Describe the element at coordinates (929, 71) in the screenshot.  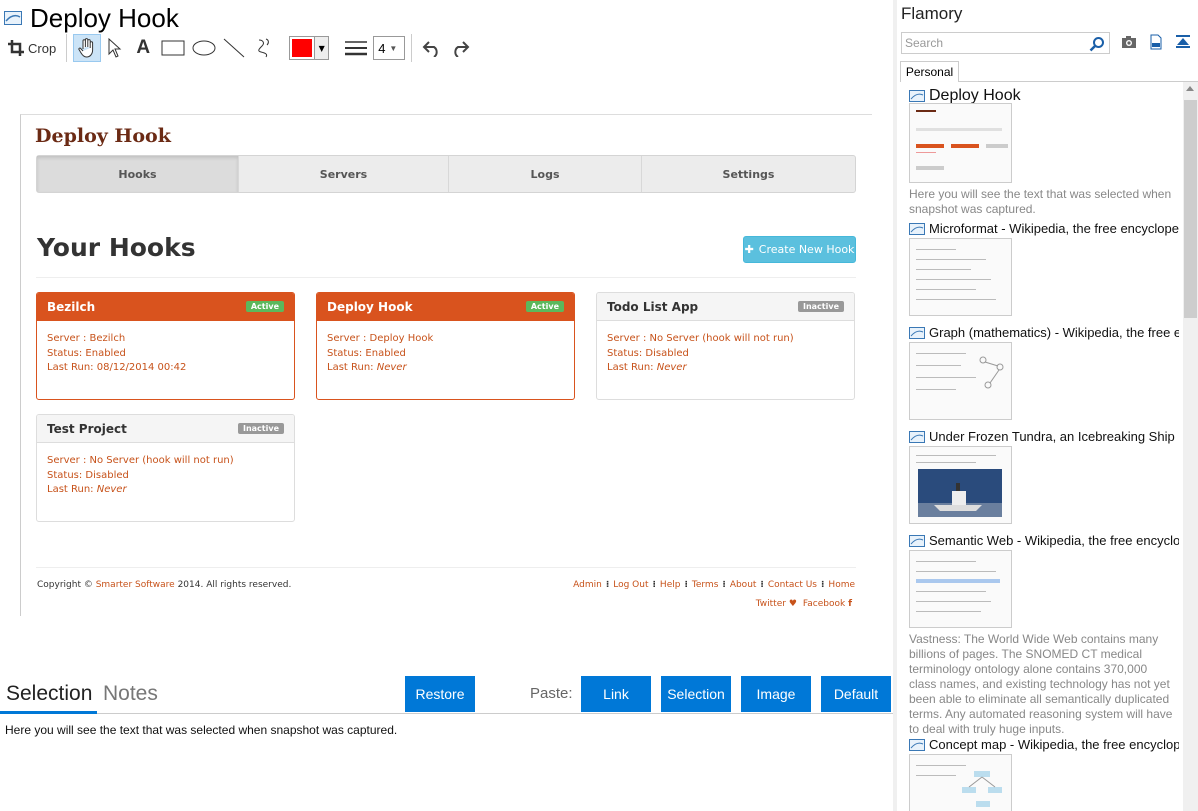
I see `tab-personal: Personal` at that location.